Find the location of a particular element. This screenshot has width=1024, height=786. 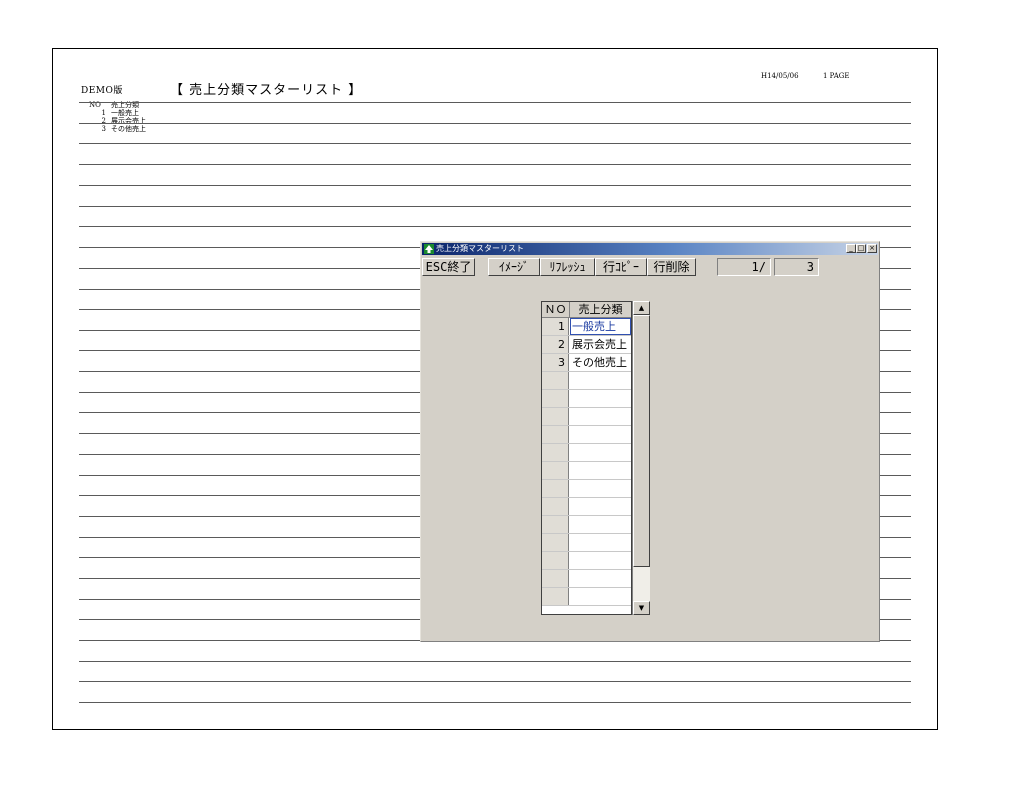

grid-scrollbar: ▲ ▼ is located at coordinates (641, 458).